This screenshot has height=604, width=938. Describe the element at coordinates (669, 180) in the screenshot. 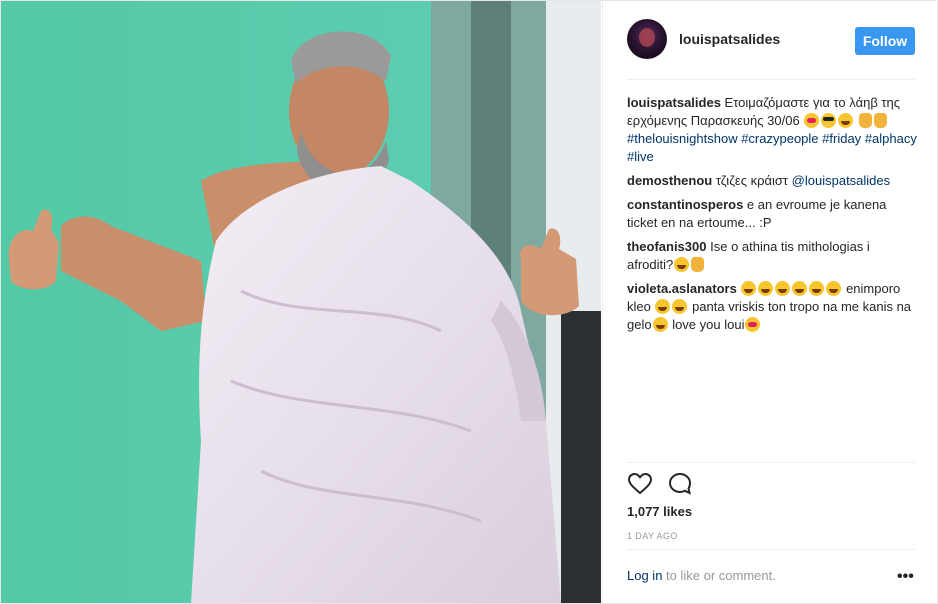

I see `comment-username: demosthenou` at that location.